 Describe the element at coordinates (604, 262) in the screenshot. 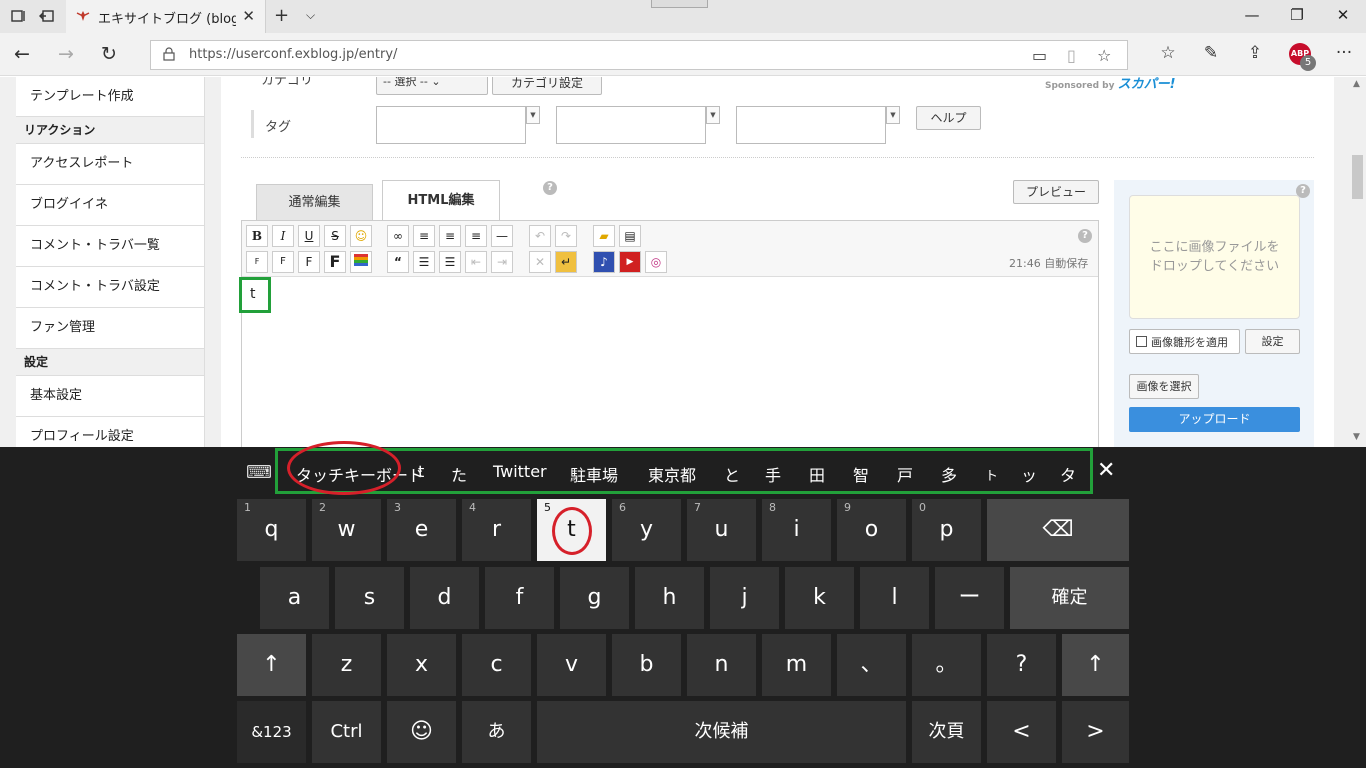

I see `music-icon: ♪` at that location.